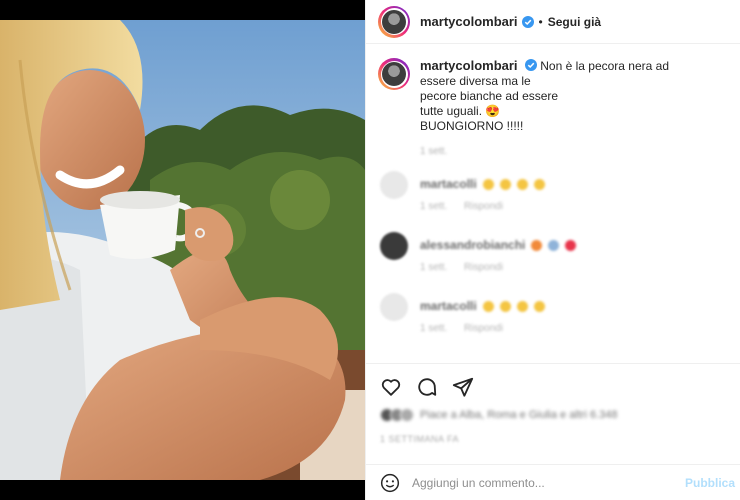  I want to click on post-actions, so click(553, 380).